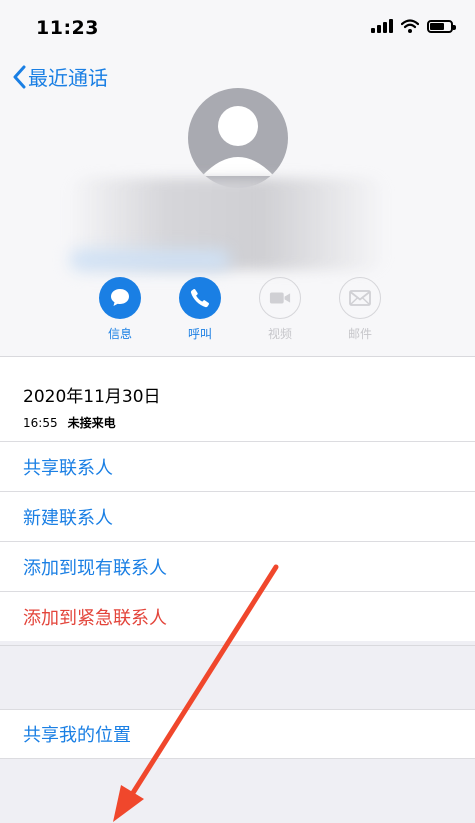  Describe the element at coordinates (360, 309) in the screenshot. I see `mail-button: 邮件` at that location.